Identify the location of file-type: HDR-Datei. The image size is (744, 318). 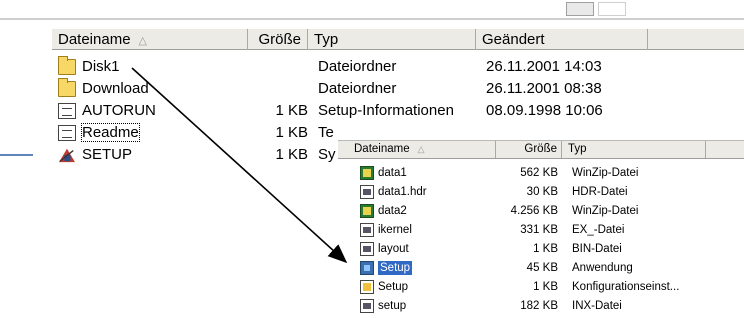
(600, 192).